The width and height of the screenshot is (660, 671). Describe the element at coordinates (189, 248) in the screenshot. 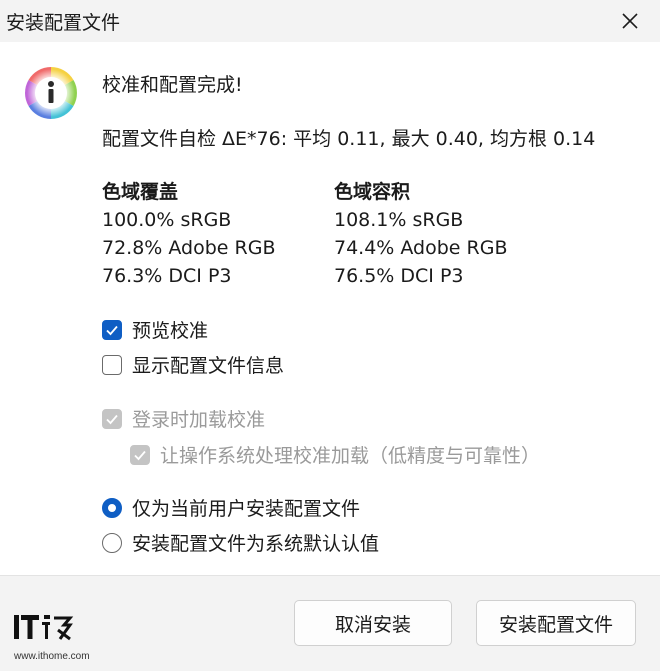

I see `gamut-coverage-adobe-rgb: 72.8% Adobe RGB` at that location.